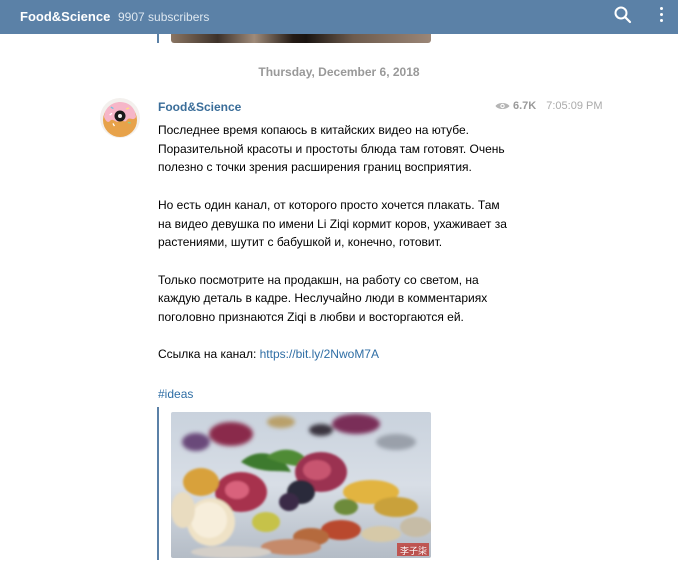 This screenshot has width=678, height=569. What do you see at coordinates (65, 16) in the screenshot?
I see `channel-title: Food&Science` at bounding box center [65, 16].